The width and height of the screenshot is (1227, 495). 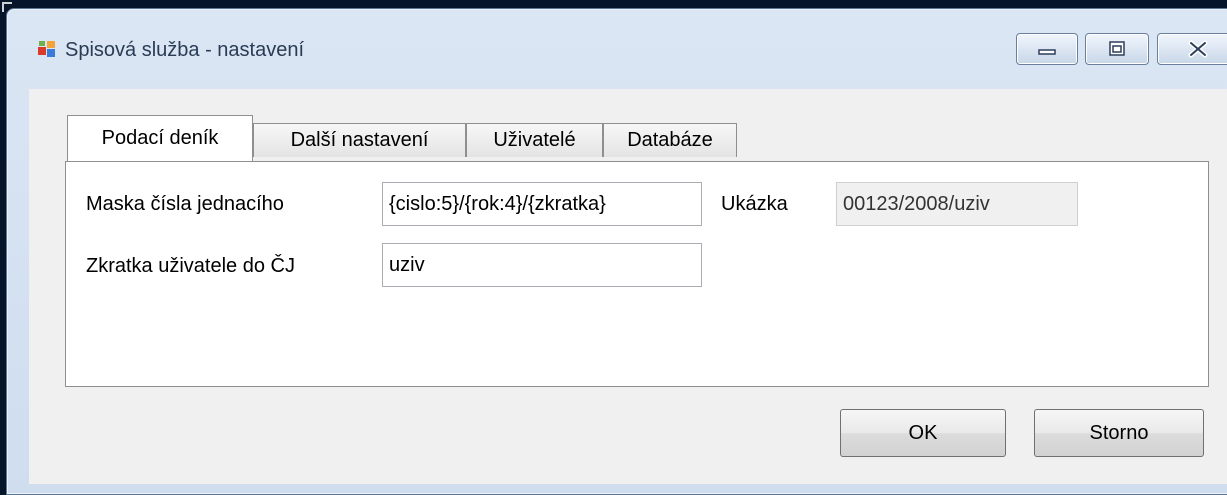 I want to click on minimize-button, so click(x=1047, y=49).